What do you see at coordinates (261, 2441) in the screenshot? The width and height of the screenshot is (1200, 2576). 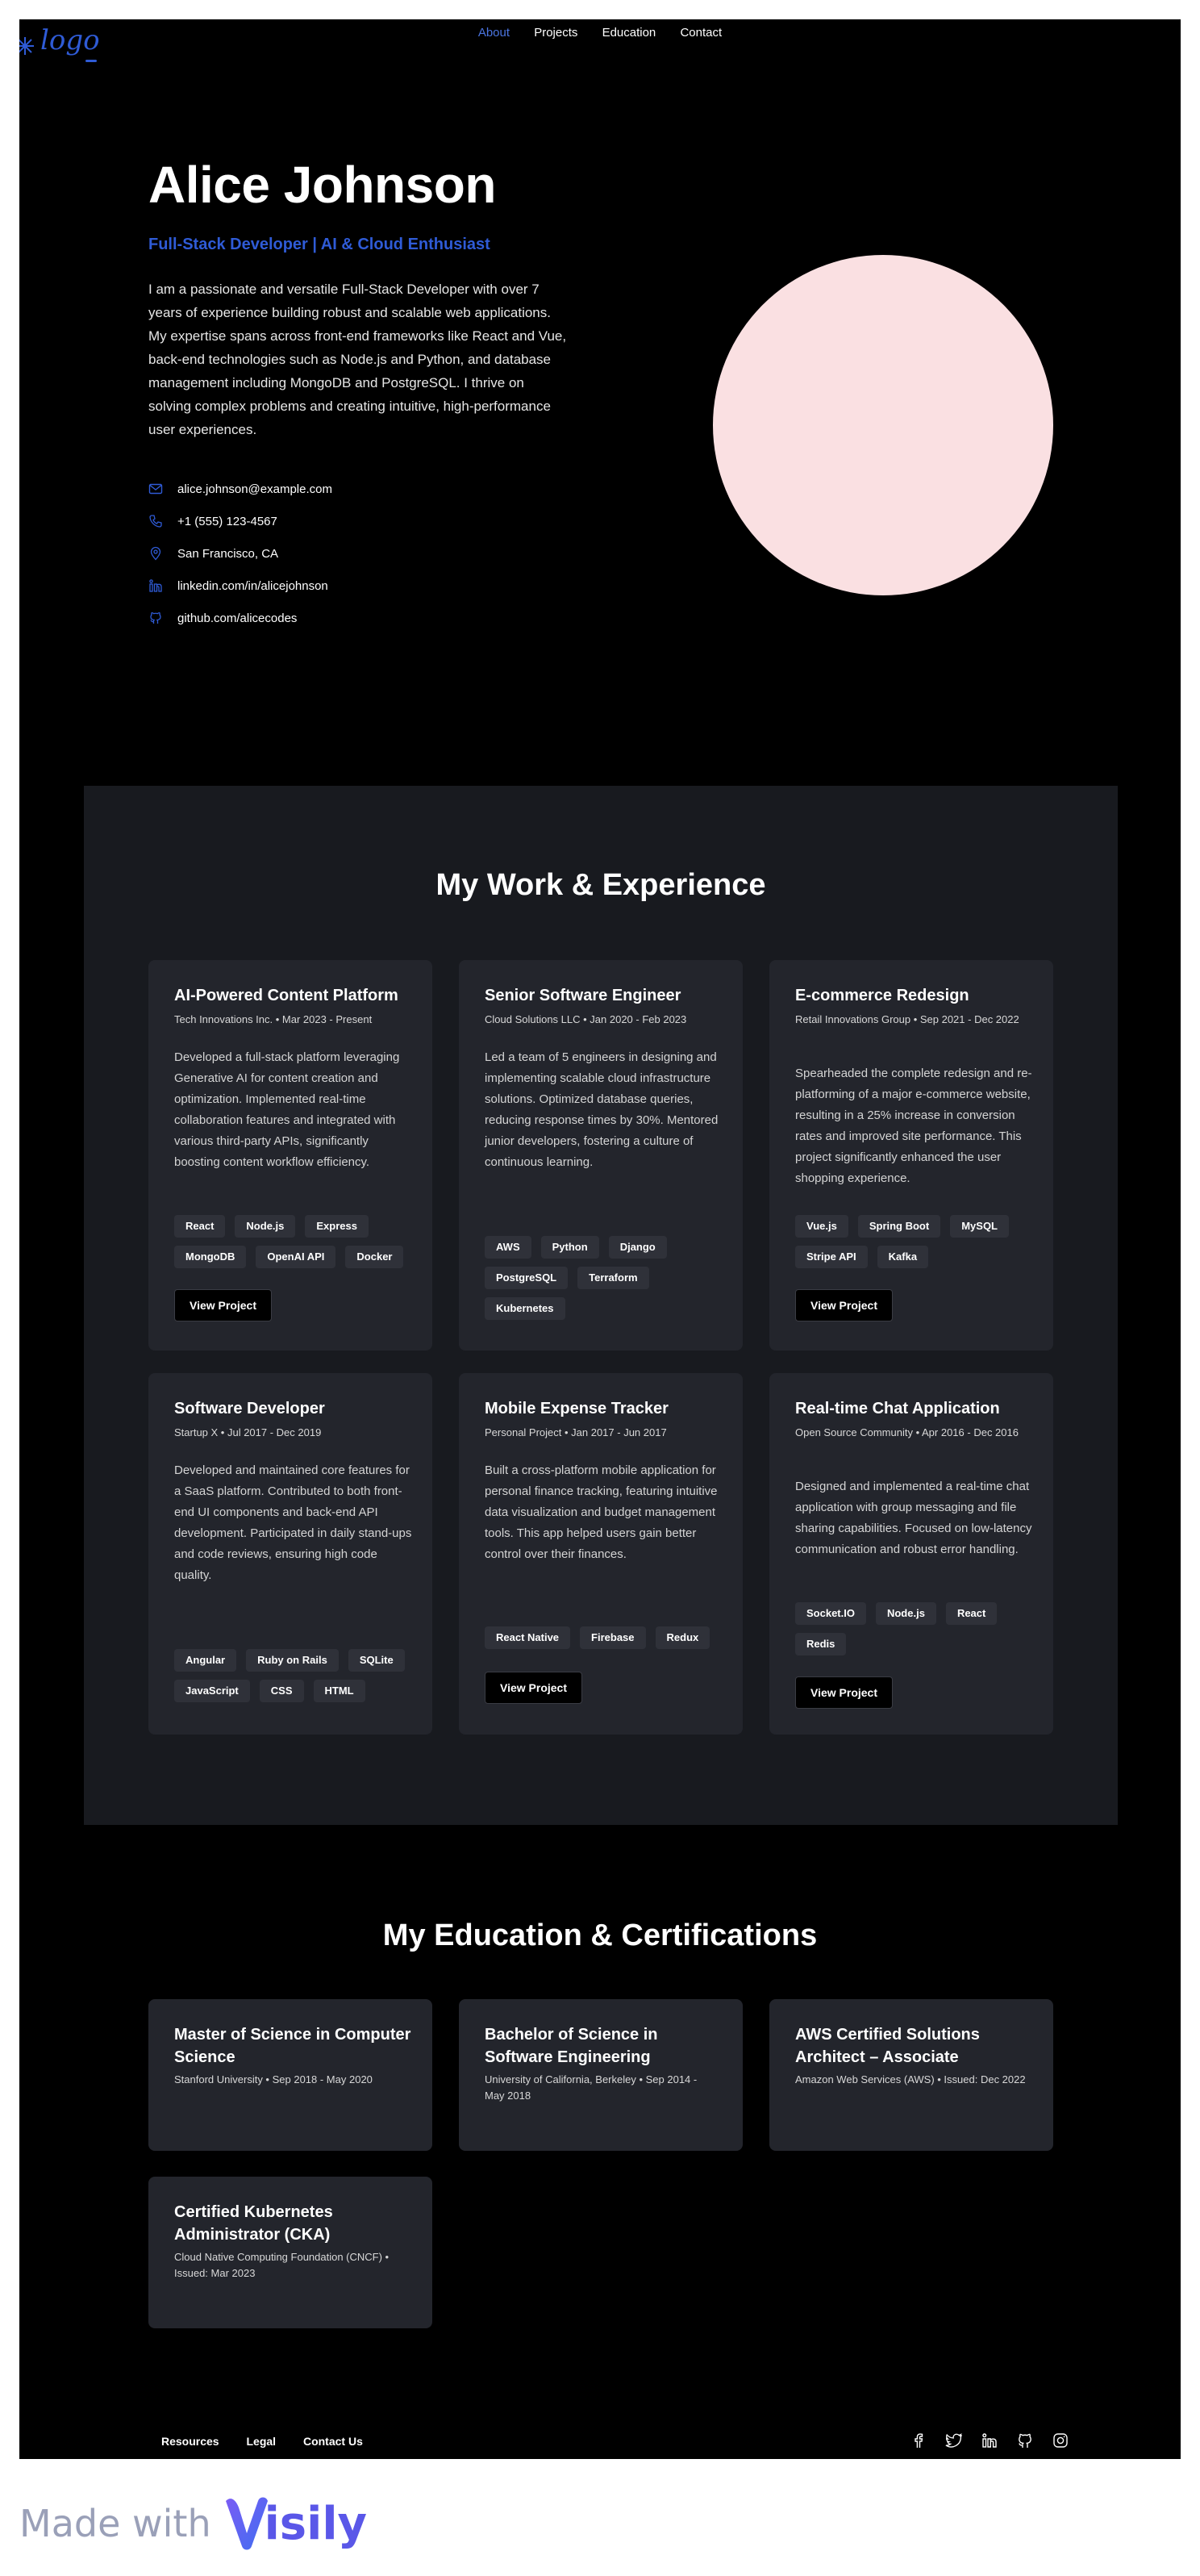 I see `footer-link-legal: Legal` at bounding box center [261, 2441].